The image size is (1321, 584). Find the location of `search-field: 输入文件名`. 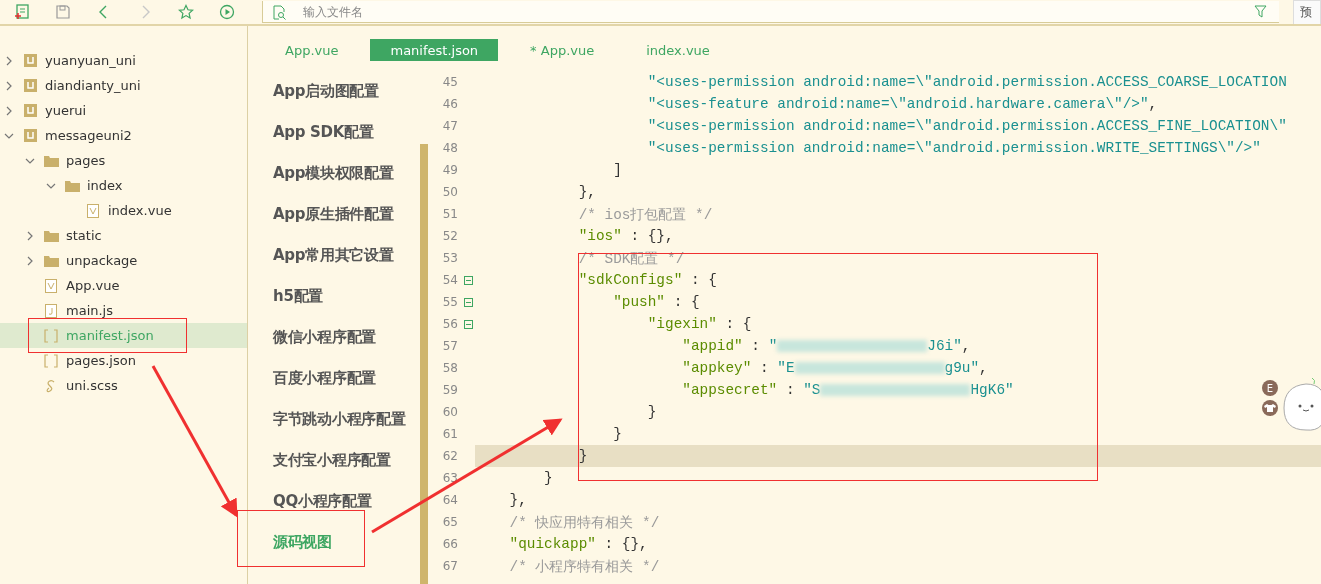

search-field: 输入文件名 is located at coordinates (770, 12).